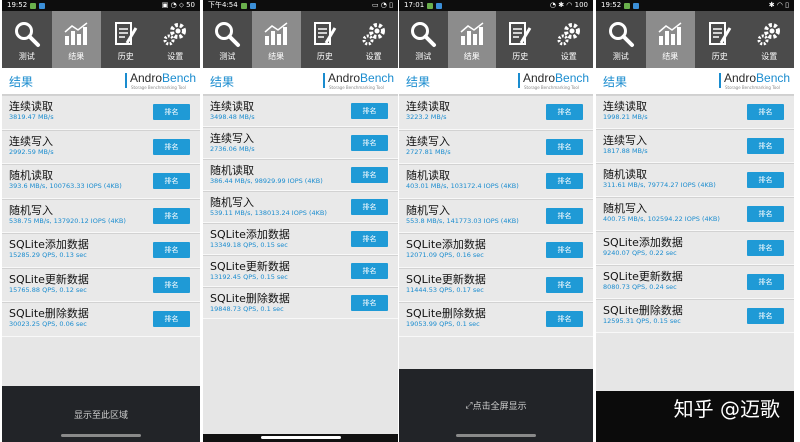  I want to click on result-row: 连续写入 1817.88 MB/s 排名, so click(695, 146).